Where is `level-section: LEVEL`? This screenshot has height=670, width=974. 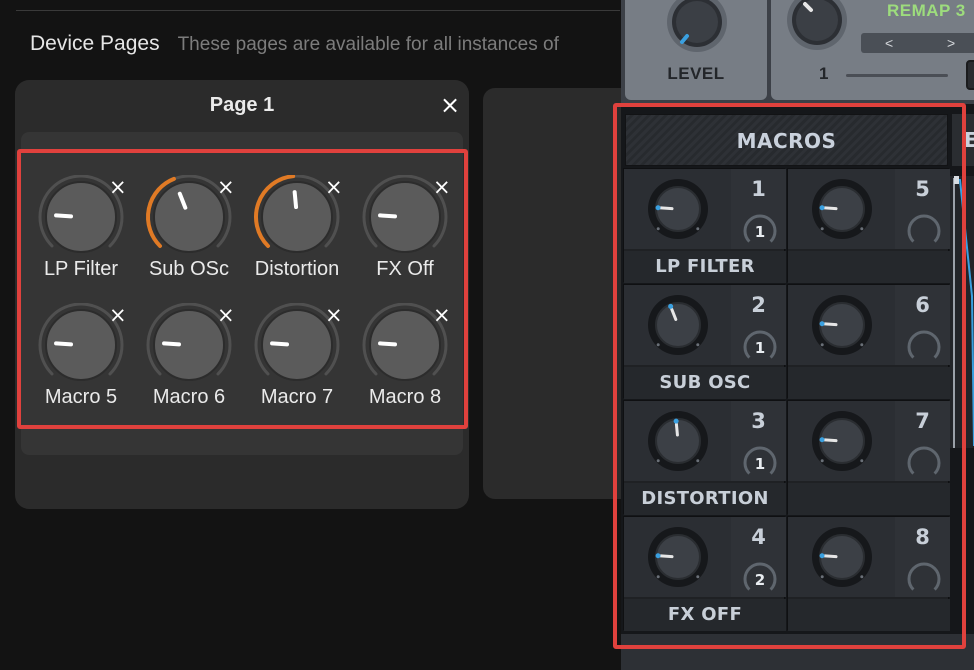
level-section: LEVEL is located at coordinates (696, 50).